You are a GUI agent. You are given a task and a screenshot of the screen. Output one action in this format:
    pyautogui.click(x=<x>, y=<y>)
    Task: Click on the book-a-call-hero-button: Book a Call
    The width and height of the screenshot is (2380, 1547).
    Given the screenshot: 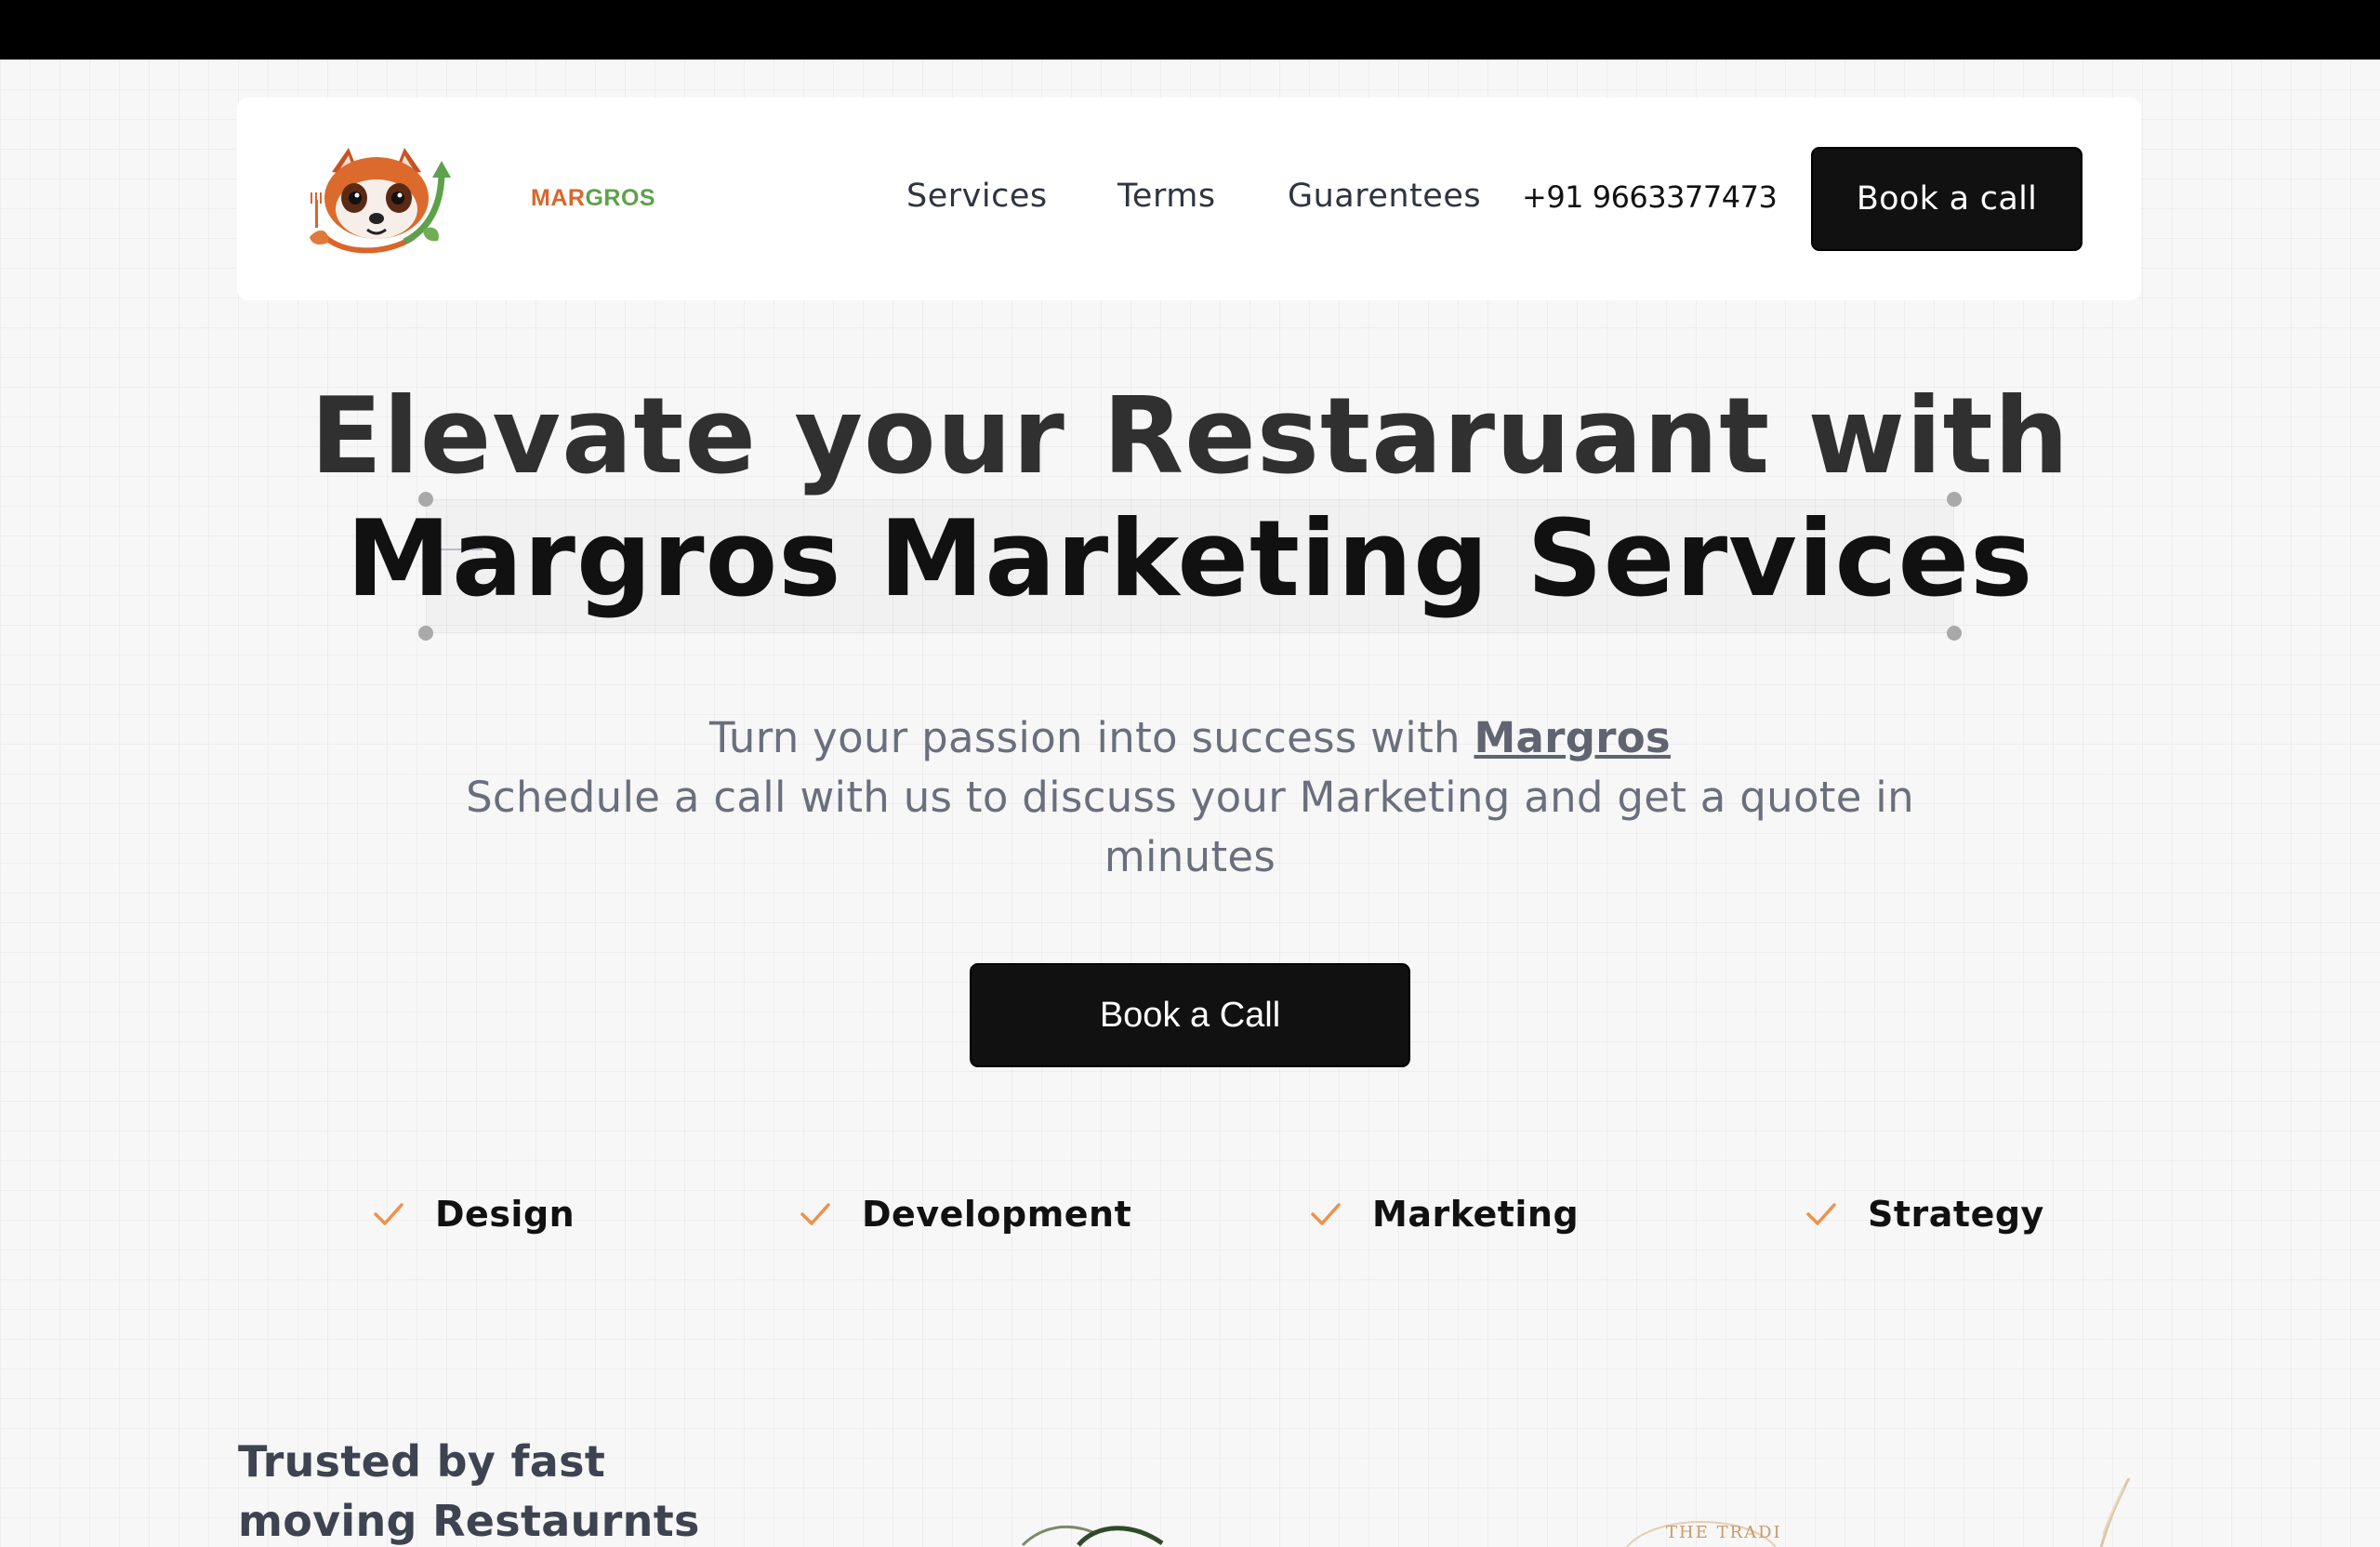 What is the action you would take?
    pyautogui.click(x=1190, y=1015)
    